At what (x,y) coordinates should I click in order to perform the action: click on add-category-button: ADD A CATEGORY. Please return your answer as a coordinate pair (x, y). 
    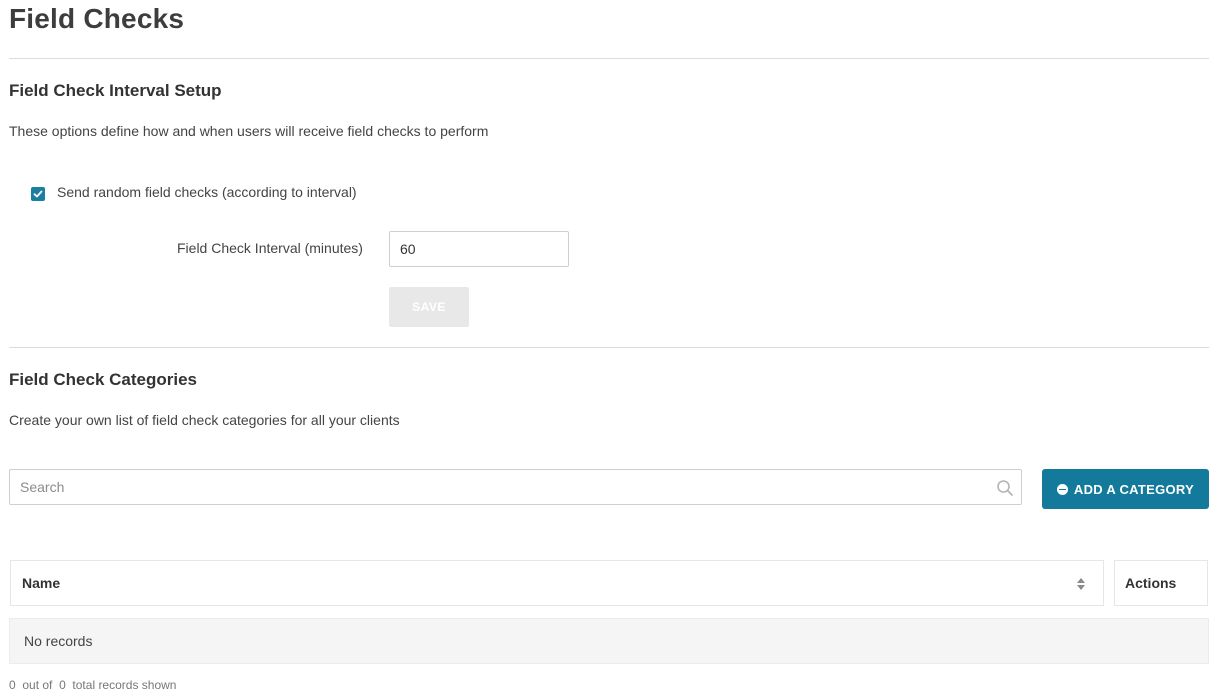
    Looking at the image, I should click on (1125, 489).